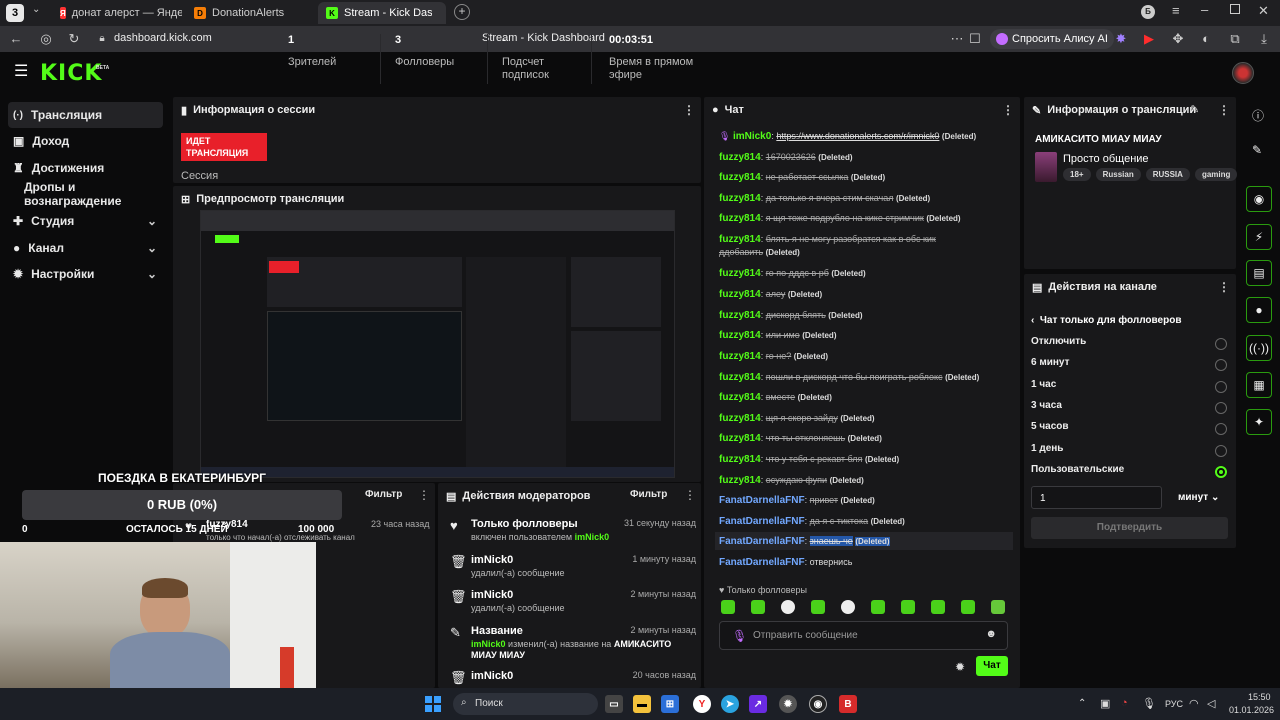 The width and height of the screenshot is (1280, 720). What do you see at coordinates (1258, 115) in the screenshot?
I see `info-rail-icon: ⓘ` at bounding box center [1258, 115].